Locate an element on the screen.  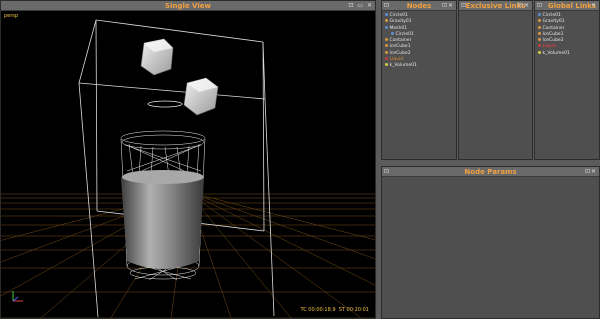
nodes-titlebar: ⊡ Nodes ⊡✕ is located at coordinates (419, 6).